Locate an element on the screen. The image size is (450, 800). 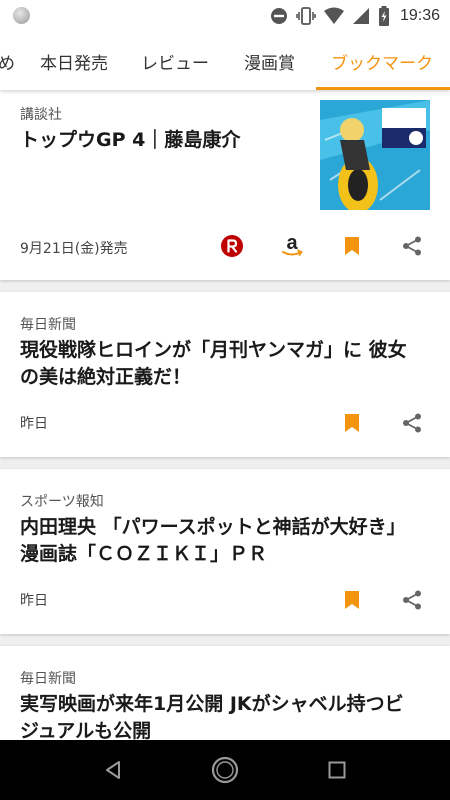
amazon-icon: a is located at coordinates (292, 246).